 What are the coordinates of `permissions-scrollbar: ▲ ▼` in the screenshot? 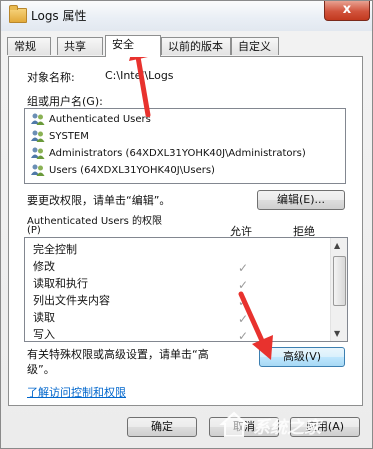 It's located at (338, 289).